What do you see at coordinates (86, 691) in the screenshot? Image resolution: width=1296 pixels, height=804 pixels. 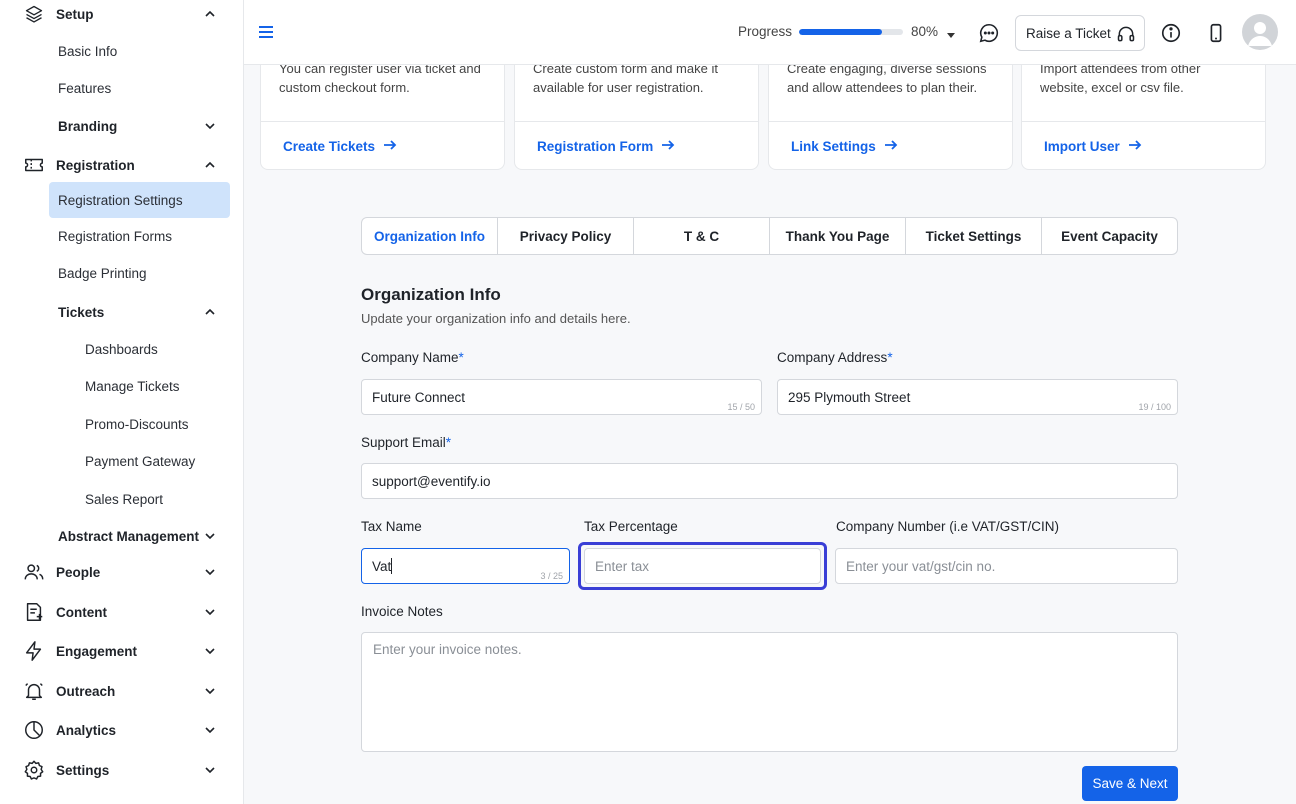 I see `sidebar-item-label: Outreach` at bounding box center [86, 691].